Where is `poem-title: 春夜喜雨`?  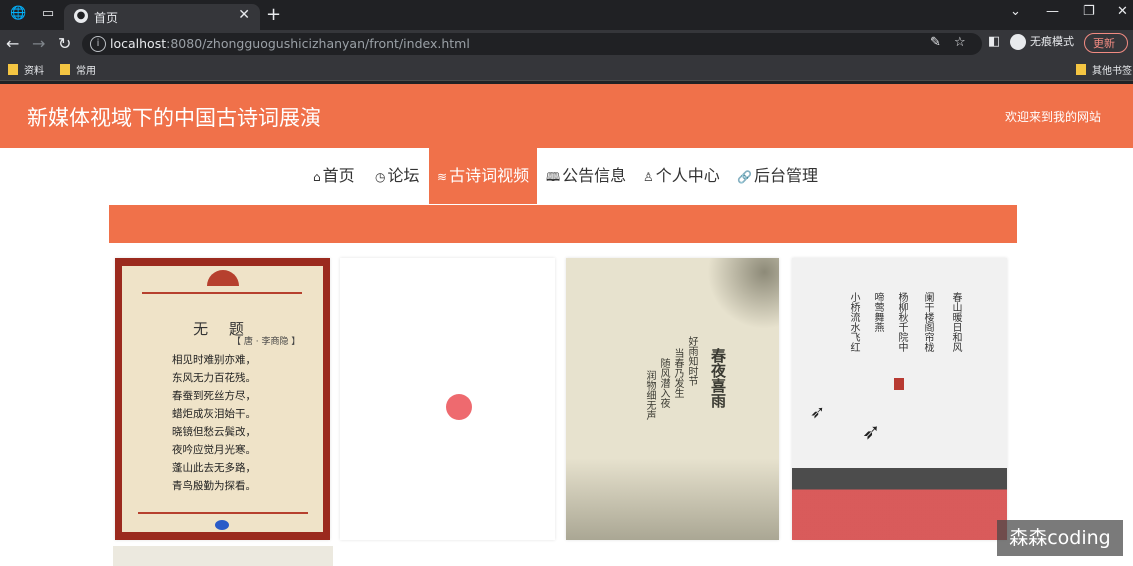 poem-title: 春夜喜雨 is located at coordinates (718, 378).